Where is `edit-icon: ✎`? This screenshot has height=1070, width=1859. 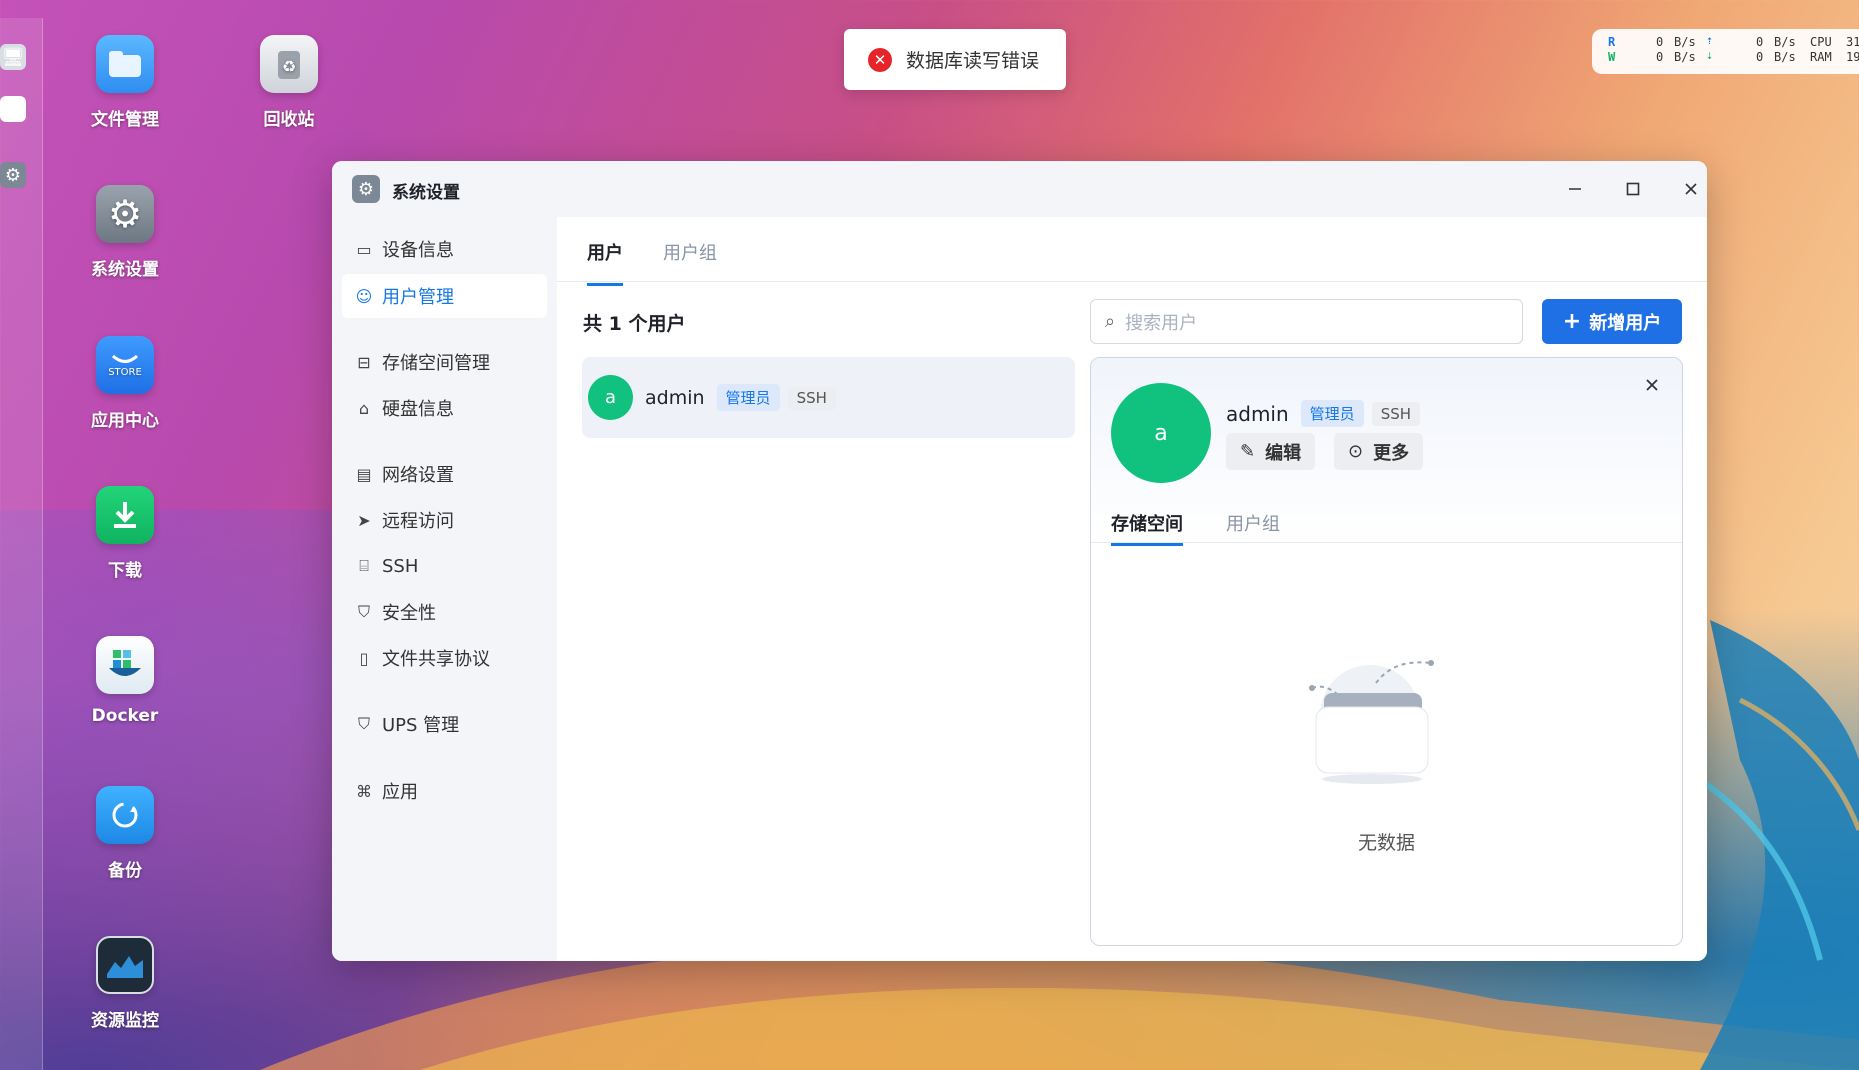 edit-icon: ✎ is located at coordinates (1248, 451).